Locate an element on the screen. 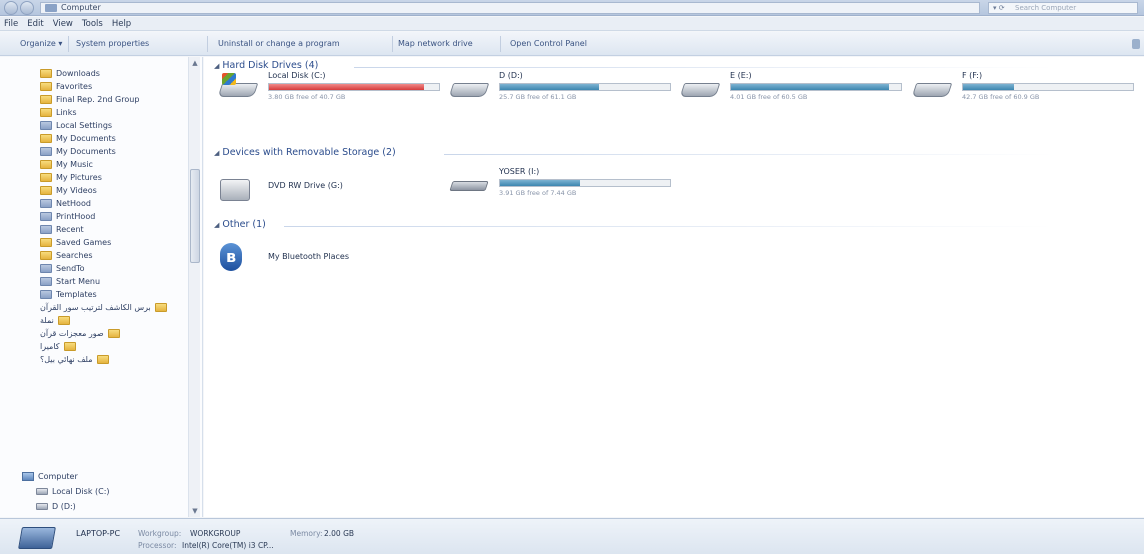  system-properties-button: System properties is located at coordinates (112, 43).